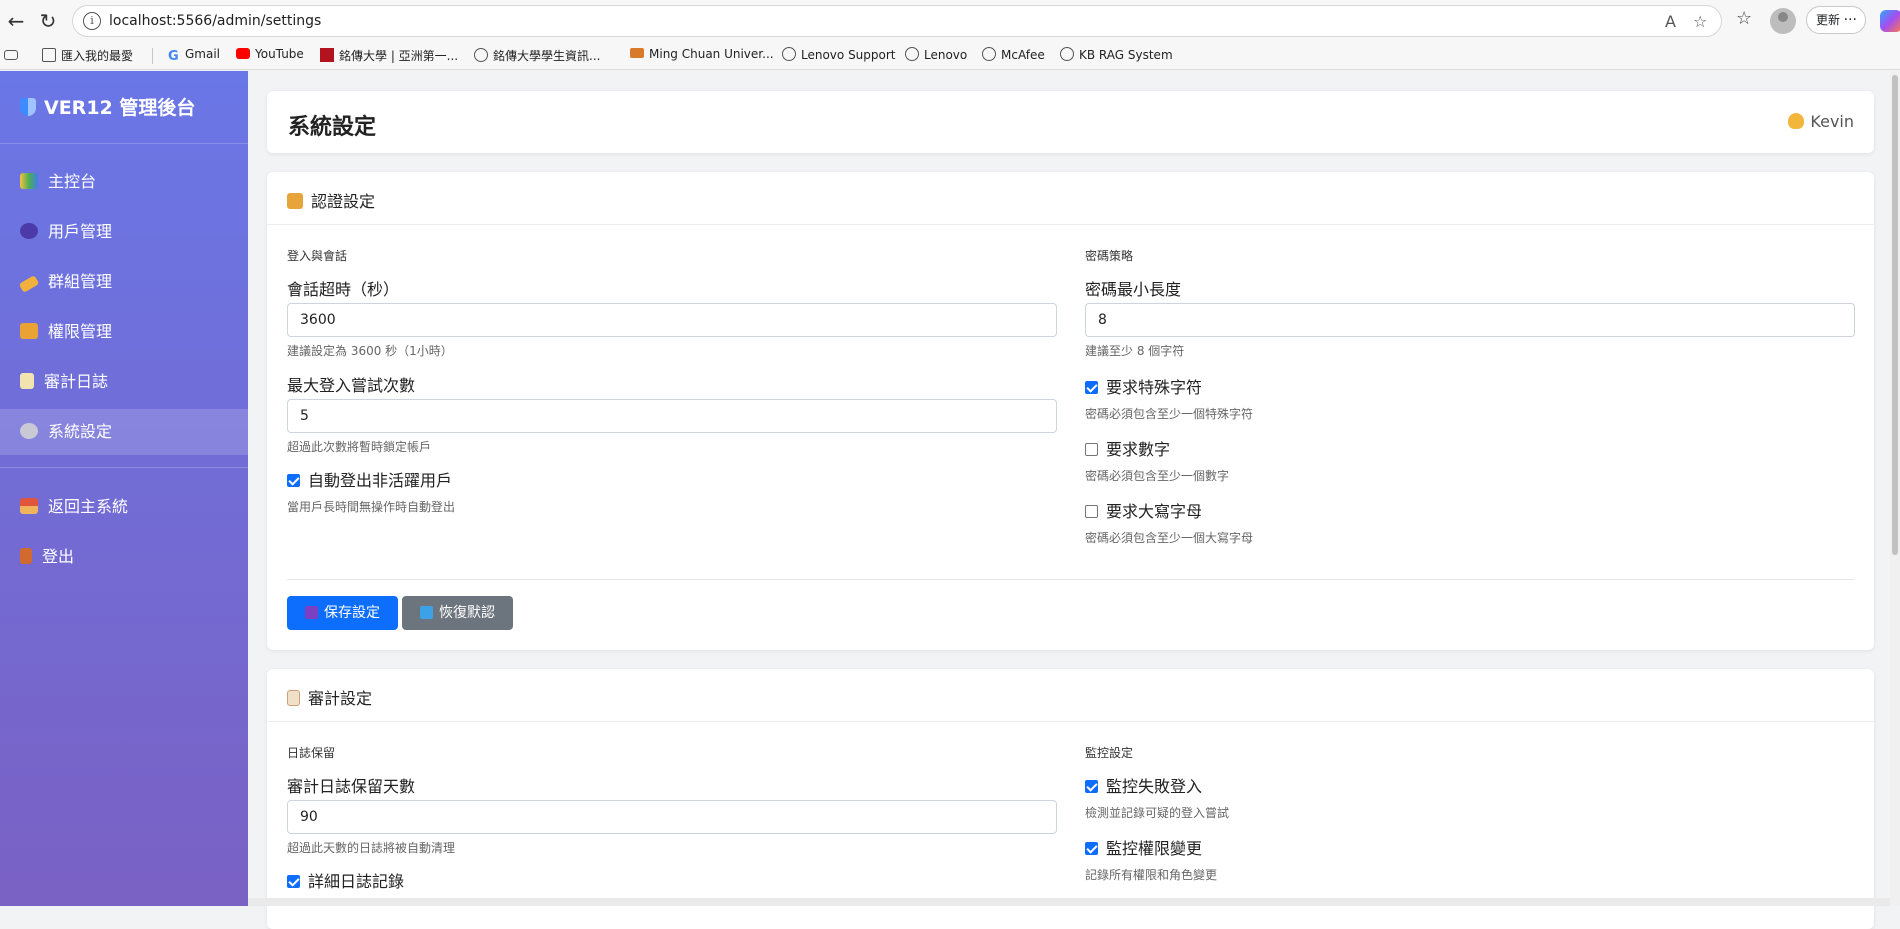  I want to click on section-heading: 監控設定, so click(1109, 753).